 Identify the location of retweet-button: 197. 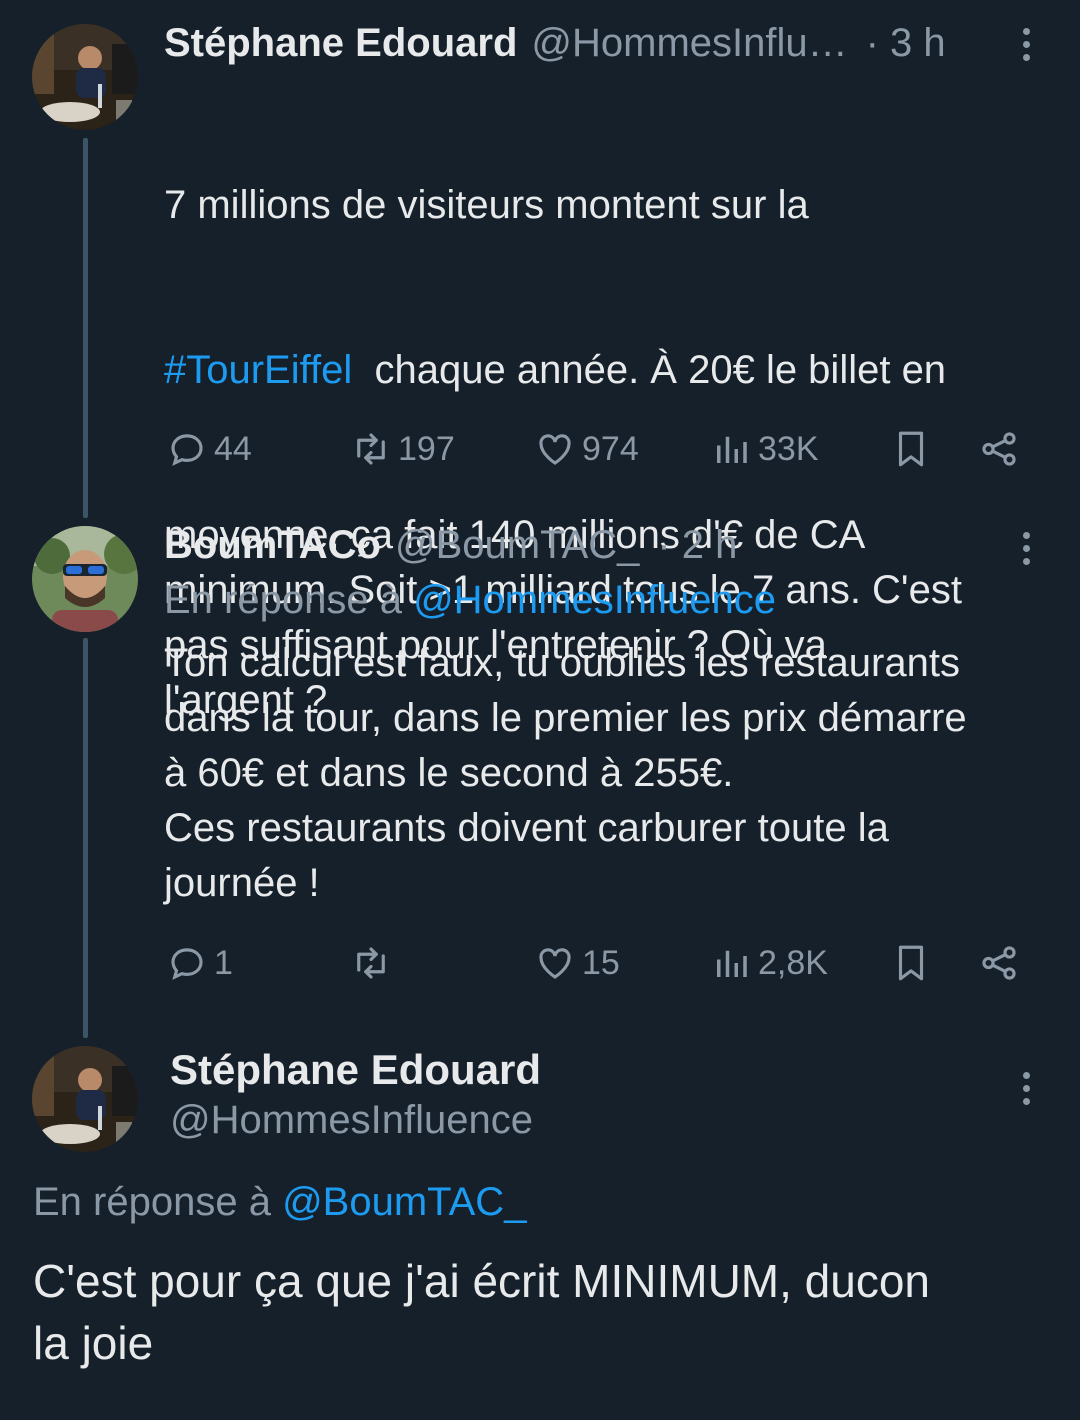
(402, 449).